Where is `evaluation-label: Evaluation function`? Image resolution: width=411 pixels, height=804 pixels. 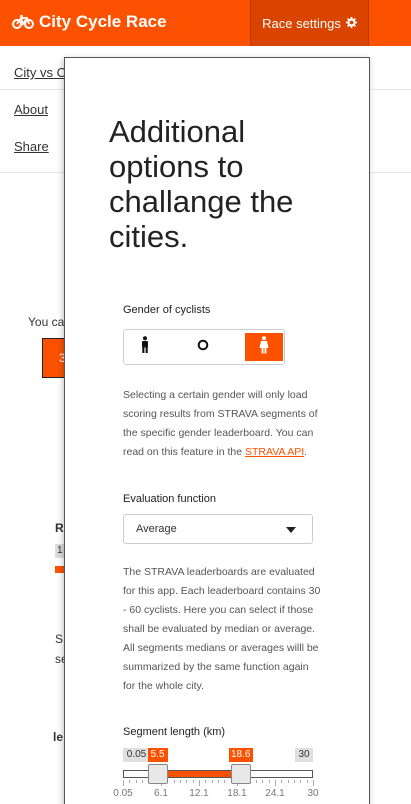
evaluation-label: Evaluation function is located at coordinates (169, 499).